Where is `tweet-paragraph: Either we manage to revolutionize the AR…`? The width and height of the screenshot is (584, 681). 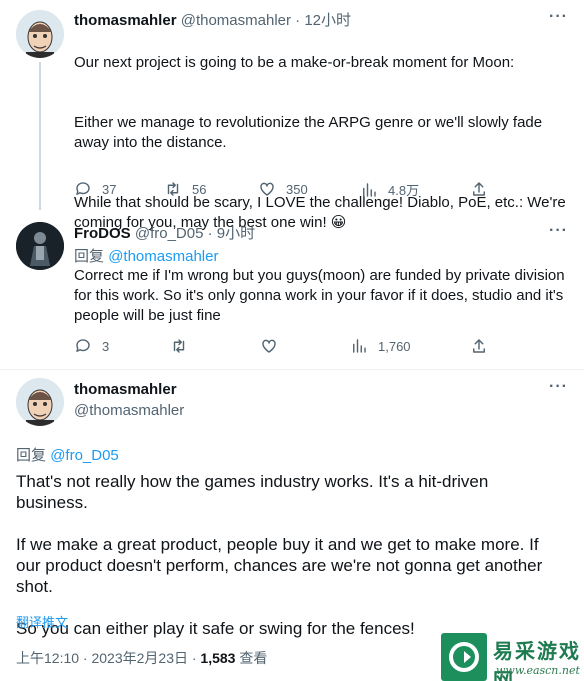
tweet-paragraph: Either we manage to revolutionize the AR… is located at coordinates (308, 132).